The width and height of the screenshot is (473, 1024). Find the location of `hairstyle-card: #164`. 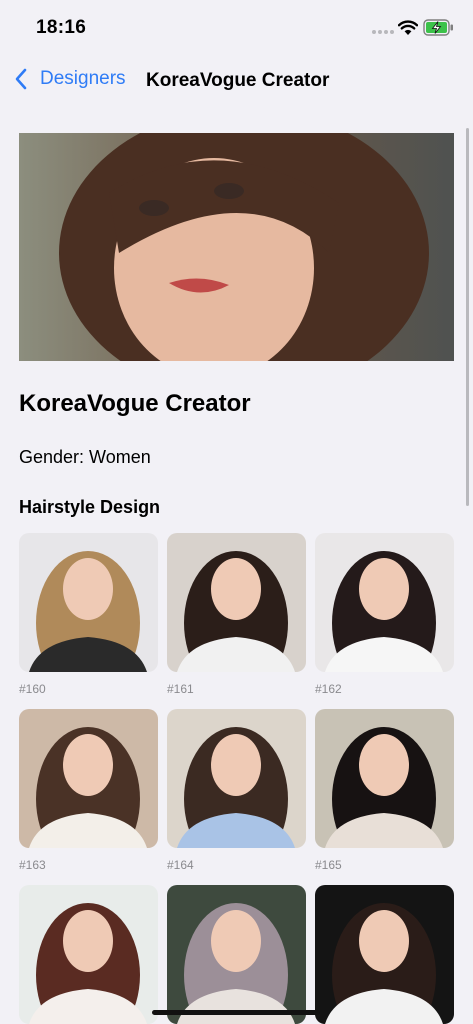

hairstyle-card: #164 is located at coordinates (236, 790).